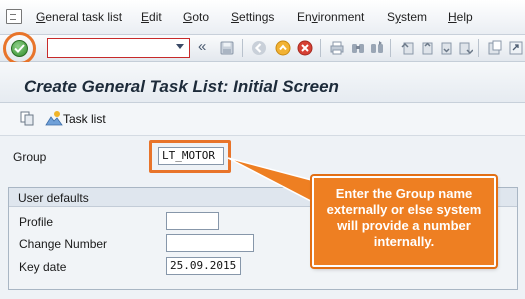 This screenshot has height=299, width=525. I want to click on previous-page-icon, so click(427, 48).